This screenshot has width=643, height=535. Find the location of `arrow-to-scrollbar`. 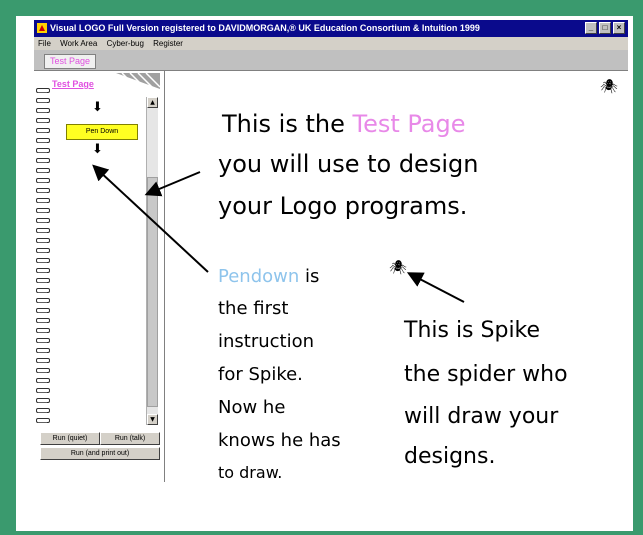

arrow-to-scrollbar is located at coordinates (172, 184).